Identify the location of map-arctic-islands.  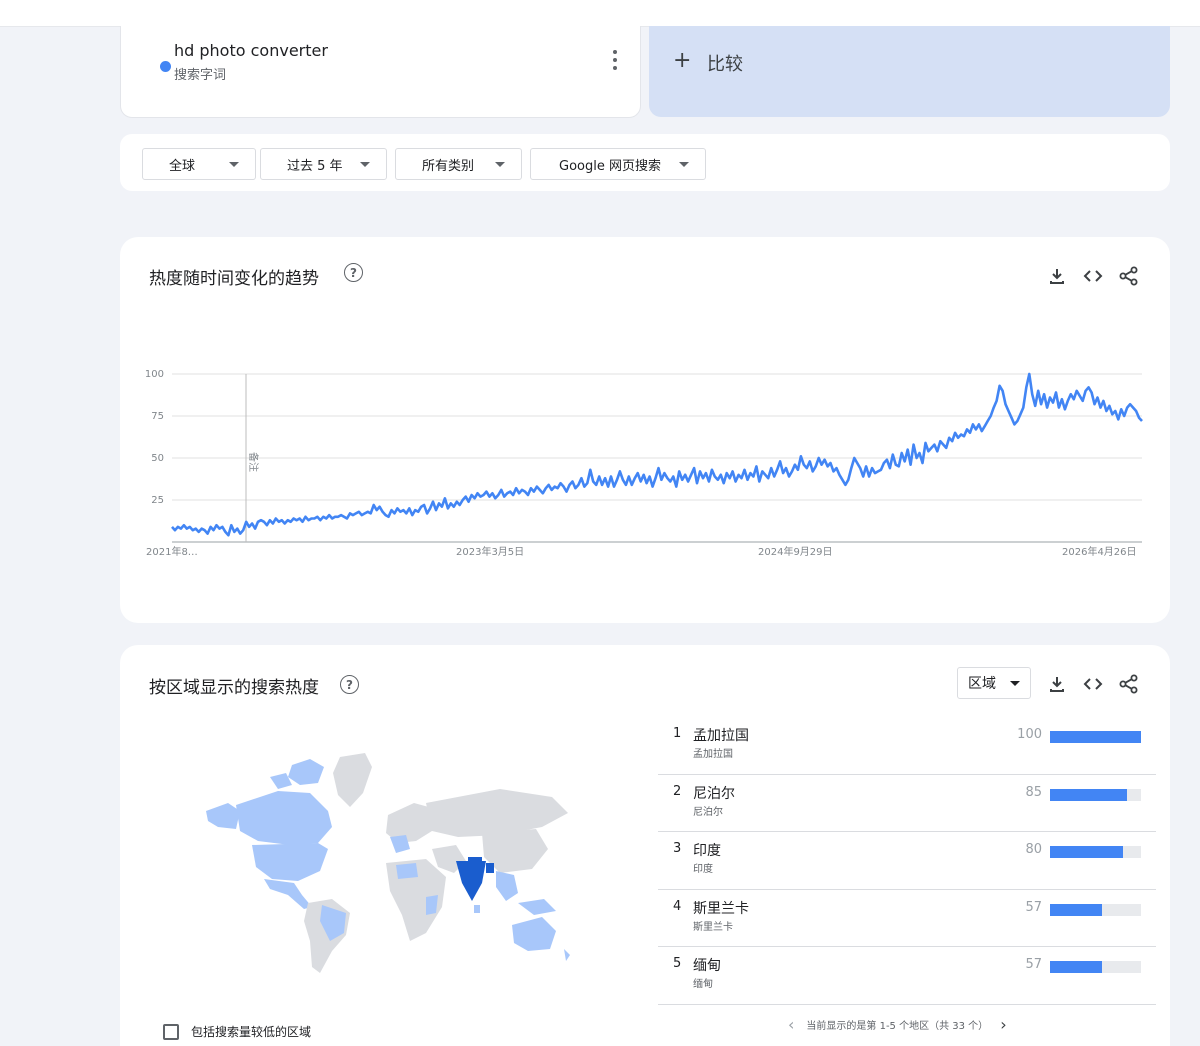
(306, 772).